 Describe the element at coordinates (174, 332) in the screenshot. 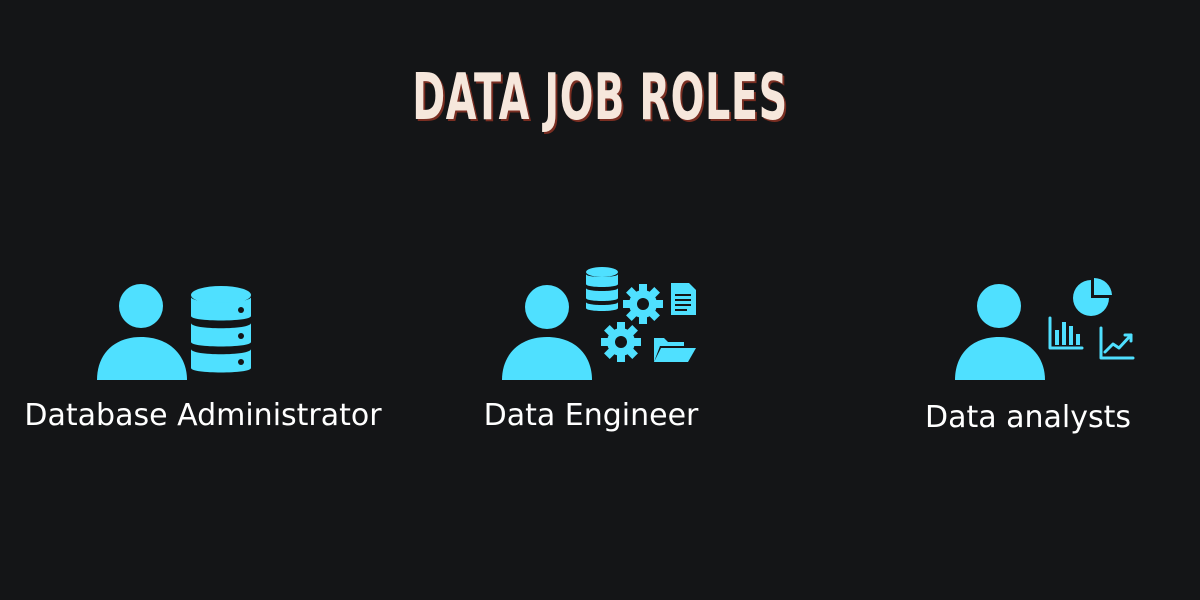

I see `person-database-icon` at that location.